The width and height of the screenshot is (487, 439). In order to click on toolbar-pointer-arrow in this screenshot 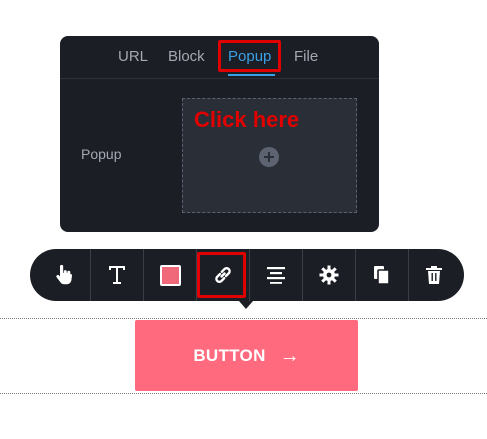, I will do `click(246, 305)`.